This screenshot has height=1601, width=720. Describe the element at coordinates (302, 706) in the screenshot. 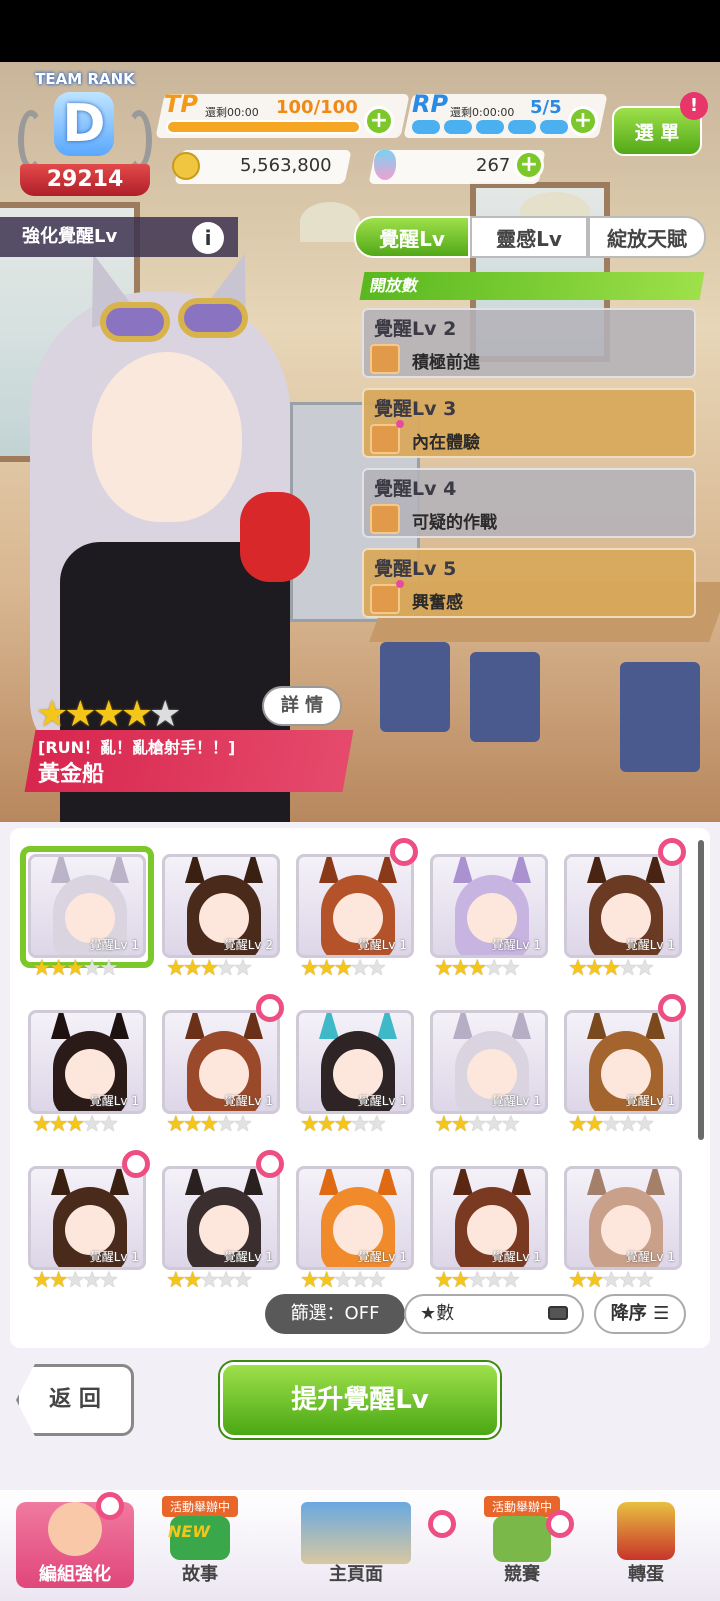

I see `detail-button: 詳 情` at that location.